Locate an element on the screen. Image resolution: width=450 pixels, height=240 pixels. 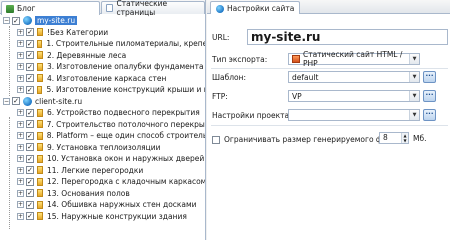
tab-site-settings: Настройки сайта is located at coordinates (255, 8).